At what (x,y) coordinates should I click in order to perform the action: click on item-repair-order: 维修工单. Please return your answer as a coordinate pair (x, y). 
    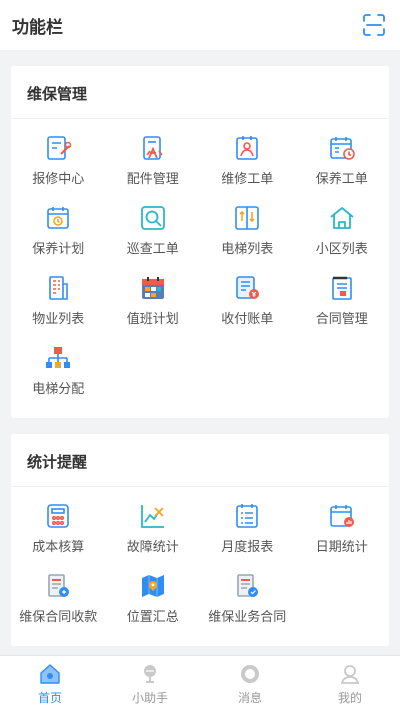
    Looking at the image, I should click on (247, 154).